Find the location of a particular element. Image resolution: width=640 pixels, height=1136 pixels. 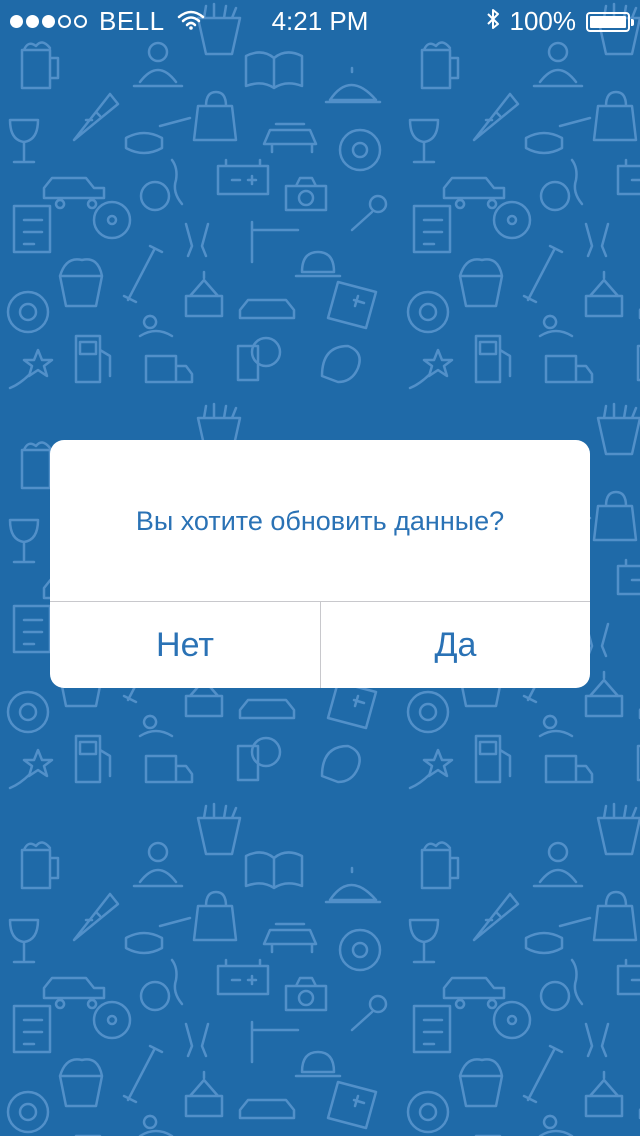

status-bar: BELL 4:21 PM 100% is located at coordinates (320, 20).